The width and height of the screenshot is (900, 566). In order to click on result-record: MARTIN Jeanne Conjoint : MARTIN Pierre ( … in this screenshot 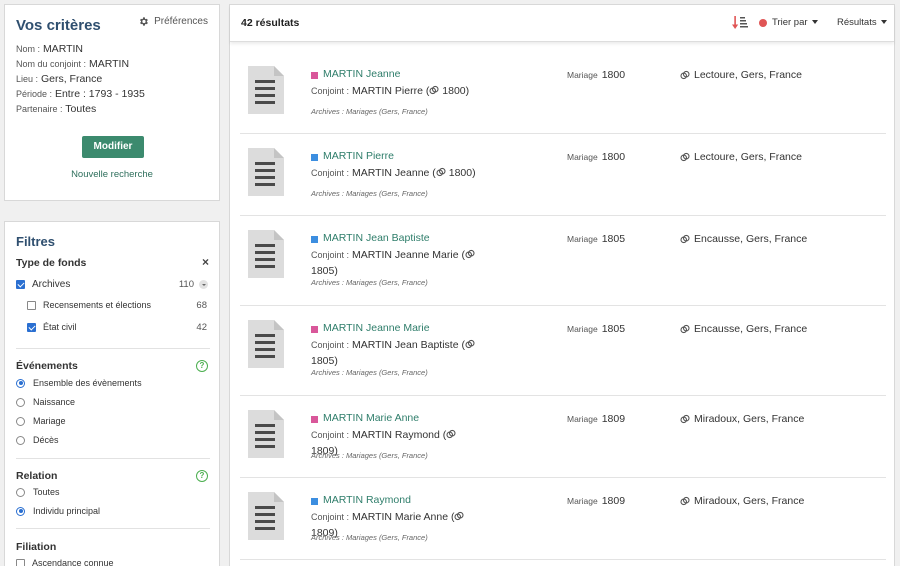, I will do `click(563, 93)`.